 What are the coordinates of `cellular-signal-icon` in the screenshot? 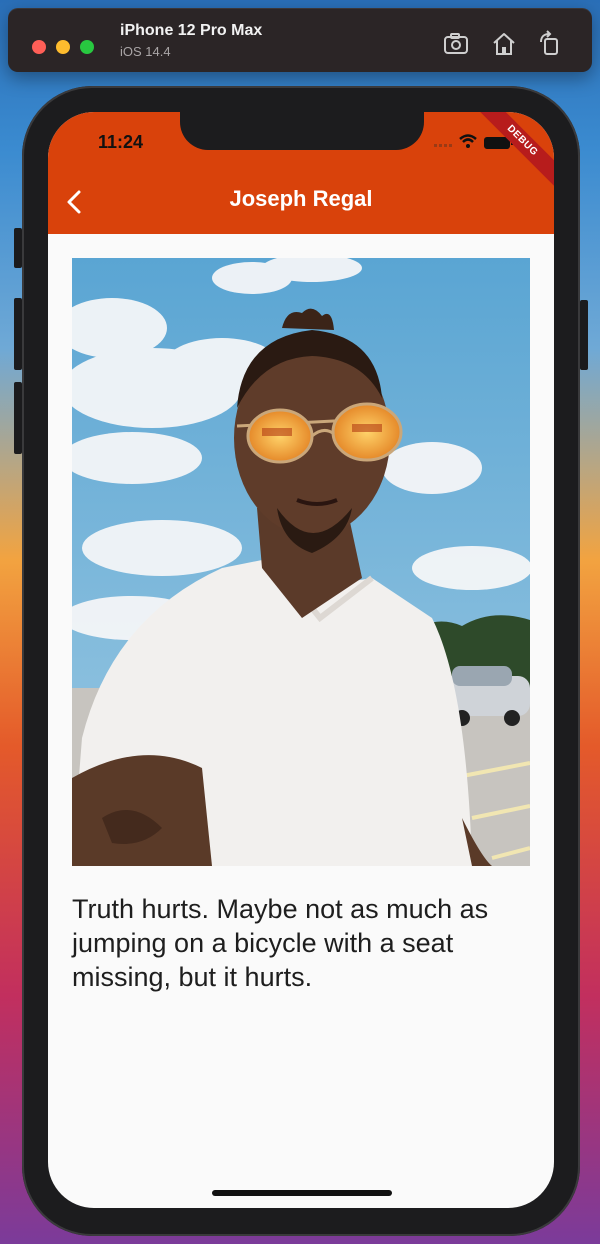 It's located at (443, 145).